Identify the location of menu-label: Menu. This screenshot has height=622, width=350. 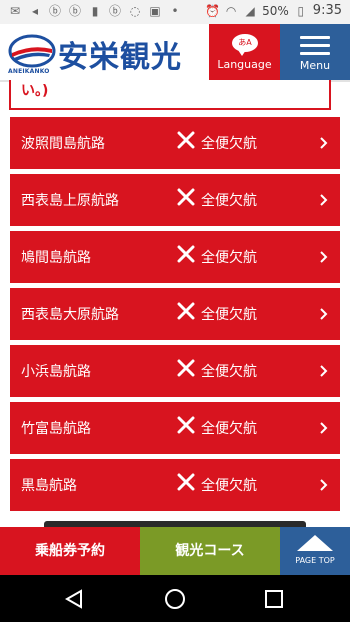
(315, 65).